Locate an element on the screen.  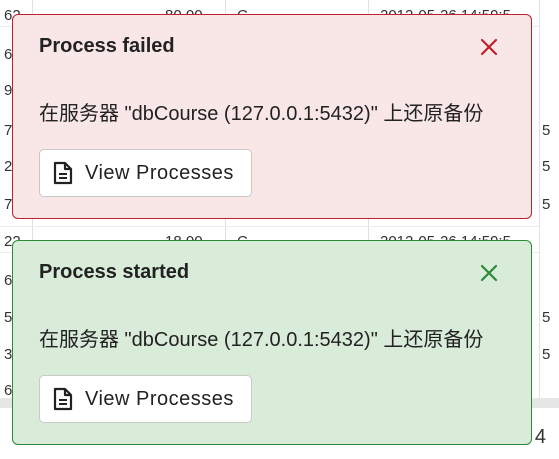
grid-row-divider is located at coordinates (269, 226).